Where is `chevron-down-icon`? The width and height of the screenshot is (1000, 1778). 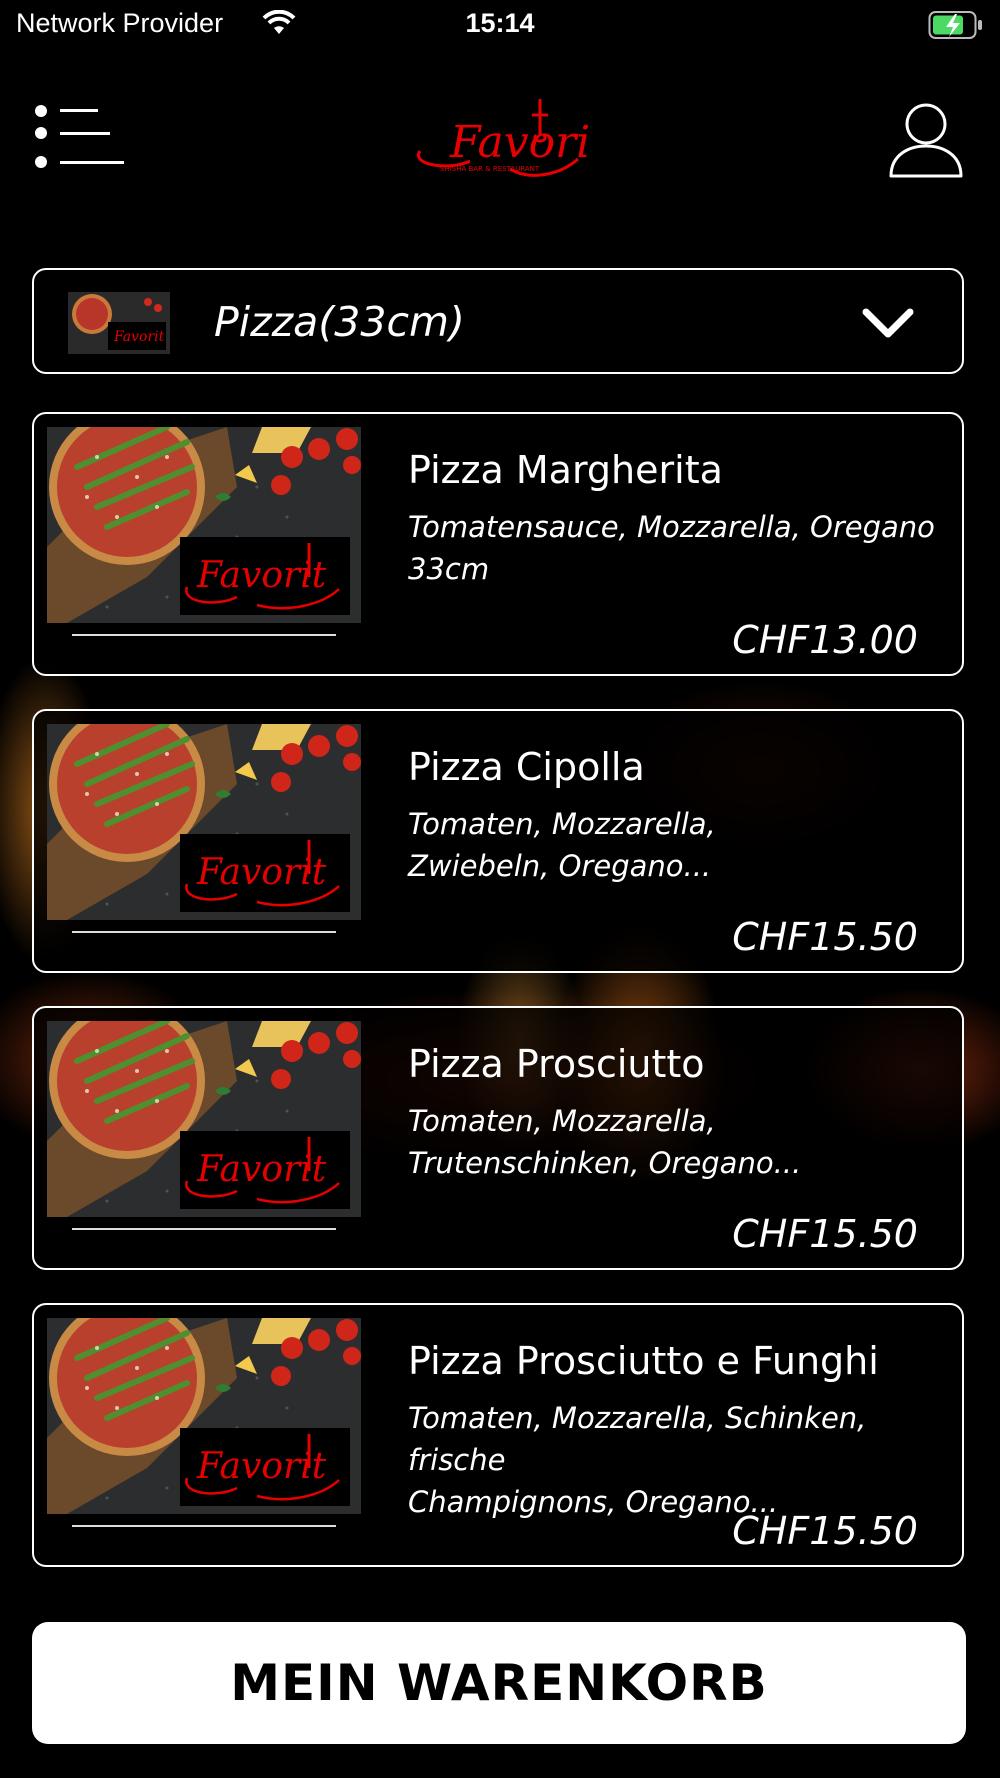
chevron-down-icon is located at coordinates (888, 323).